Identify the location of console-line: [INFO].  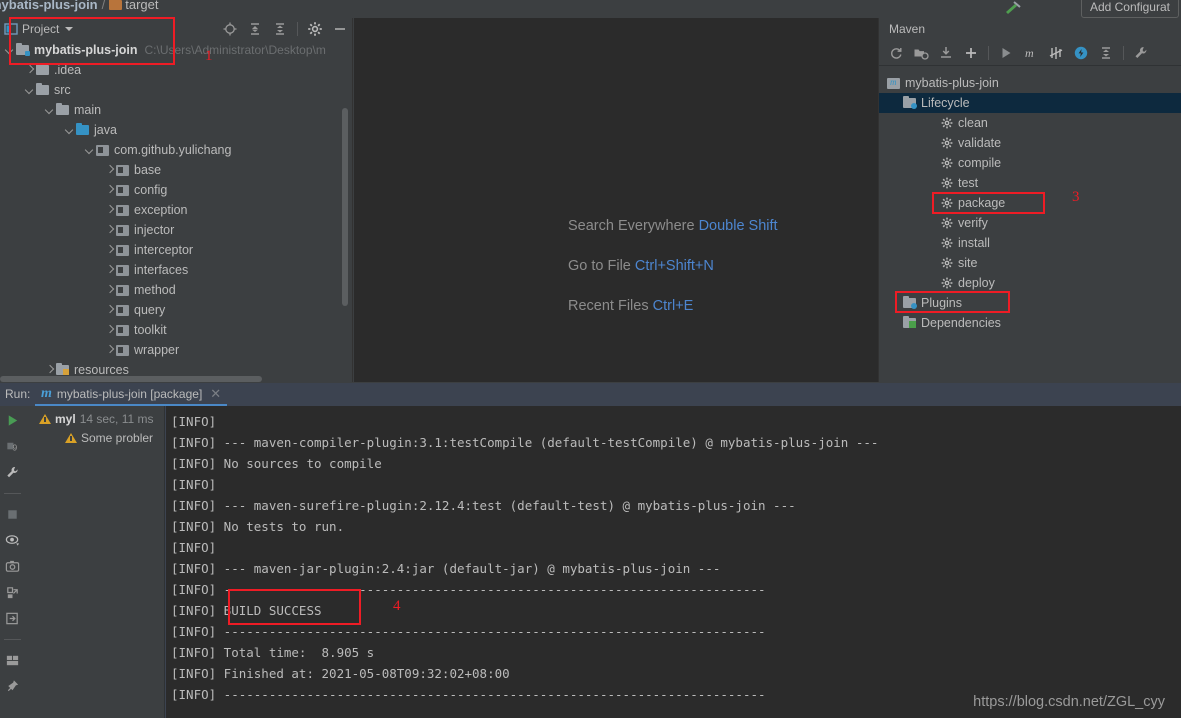
(194, 547).